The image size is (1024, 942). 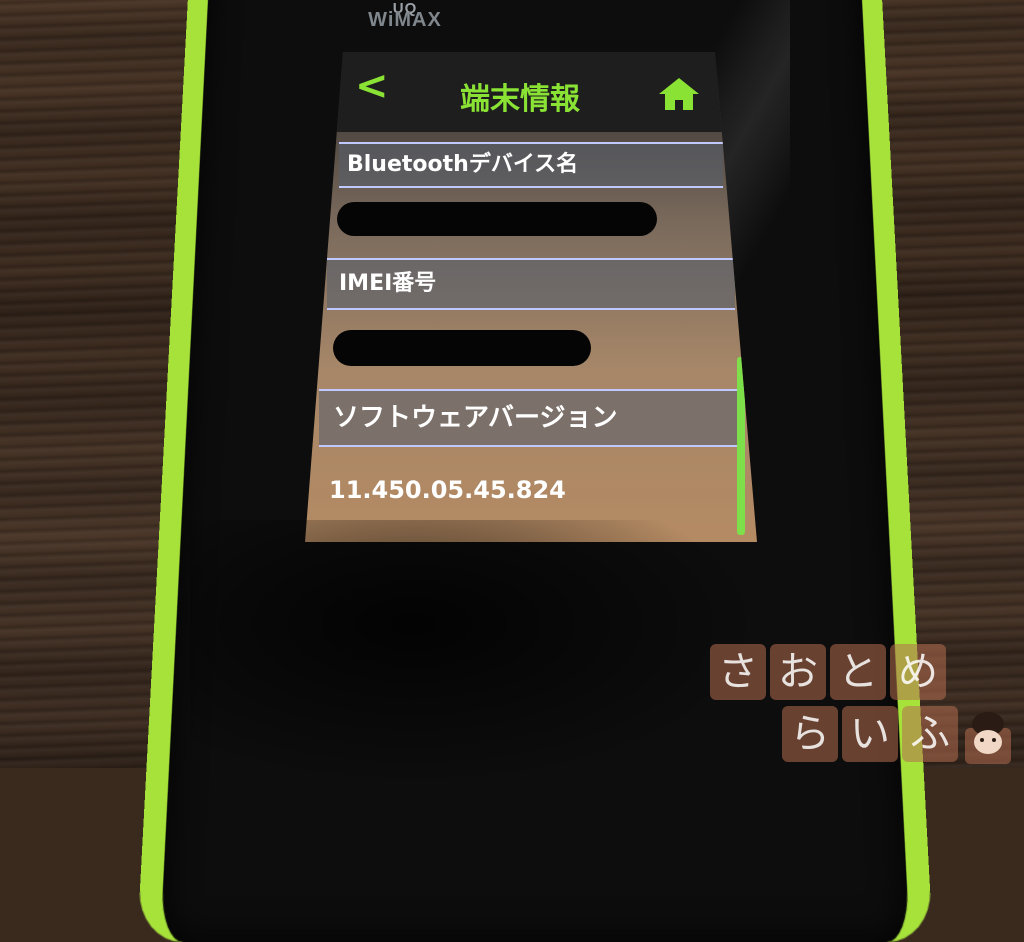 What do you see at coordinates (858, 672) in the screenshot?
I see `watermark-char: と` at bounding box center [858, 672].